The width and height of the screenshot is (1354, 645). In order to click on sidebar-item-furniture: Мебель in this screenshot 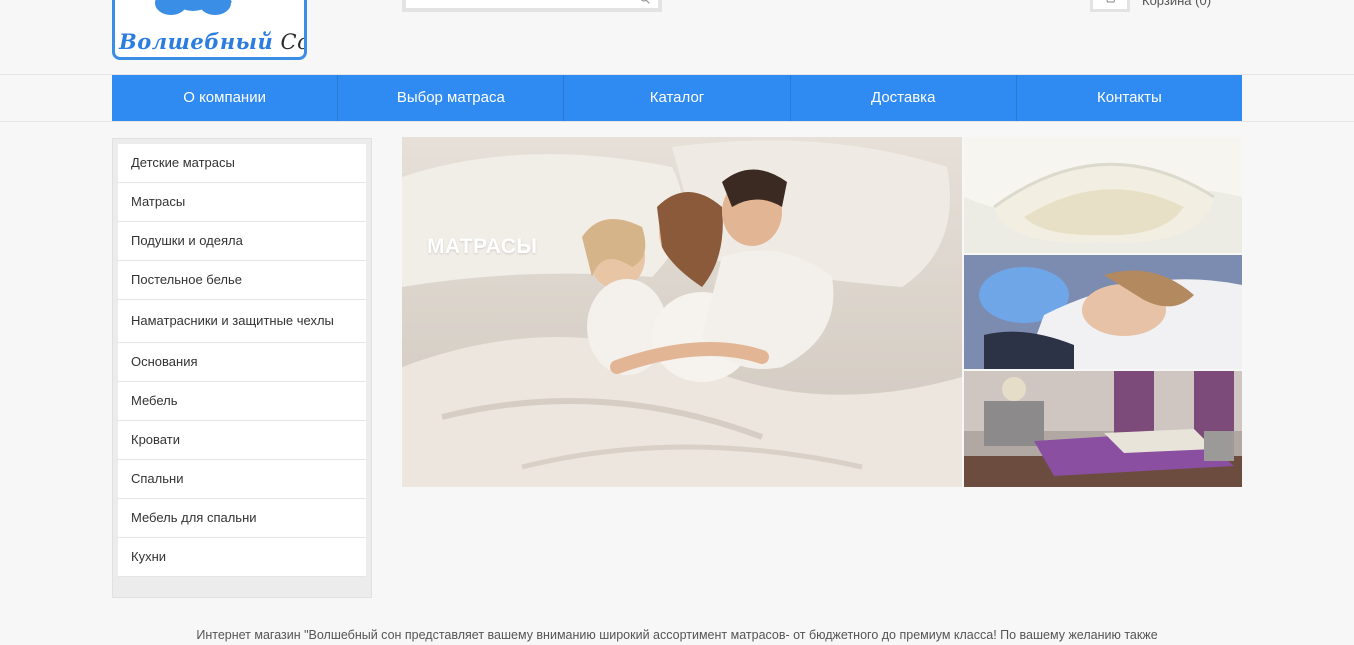, I will do `click(242, 401)`.